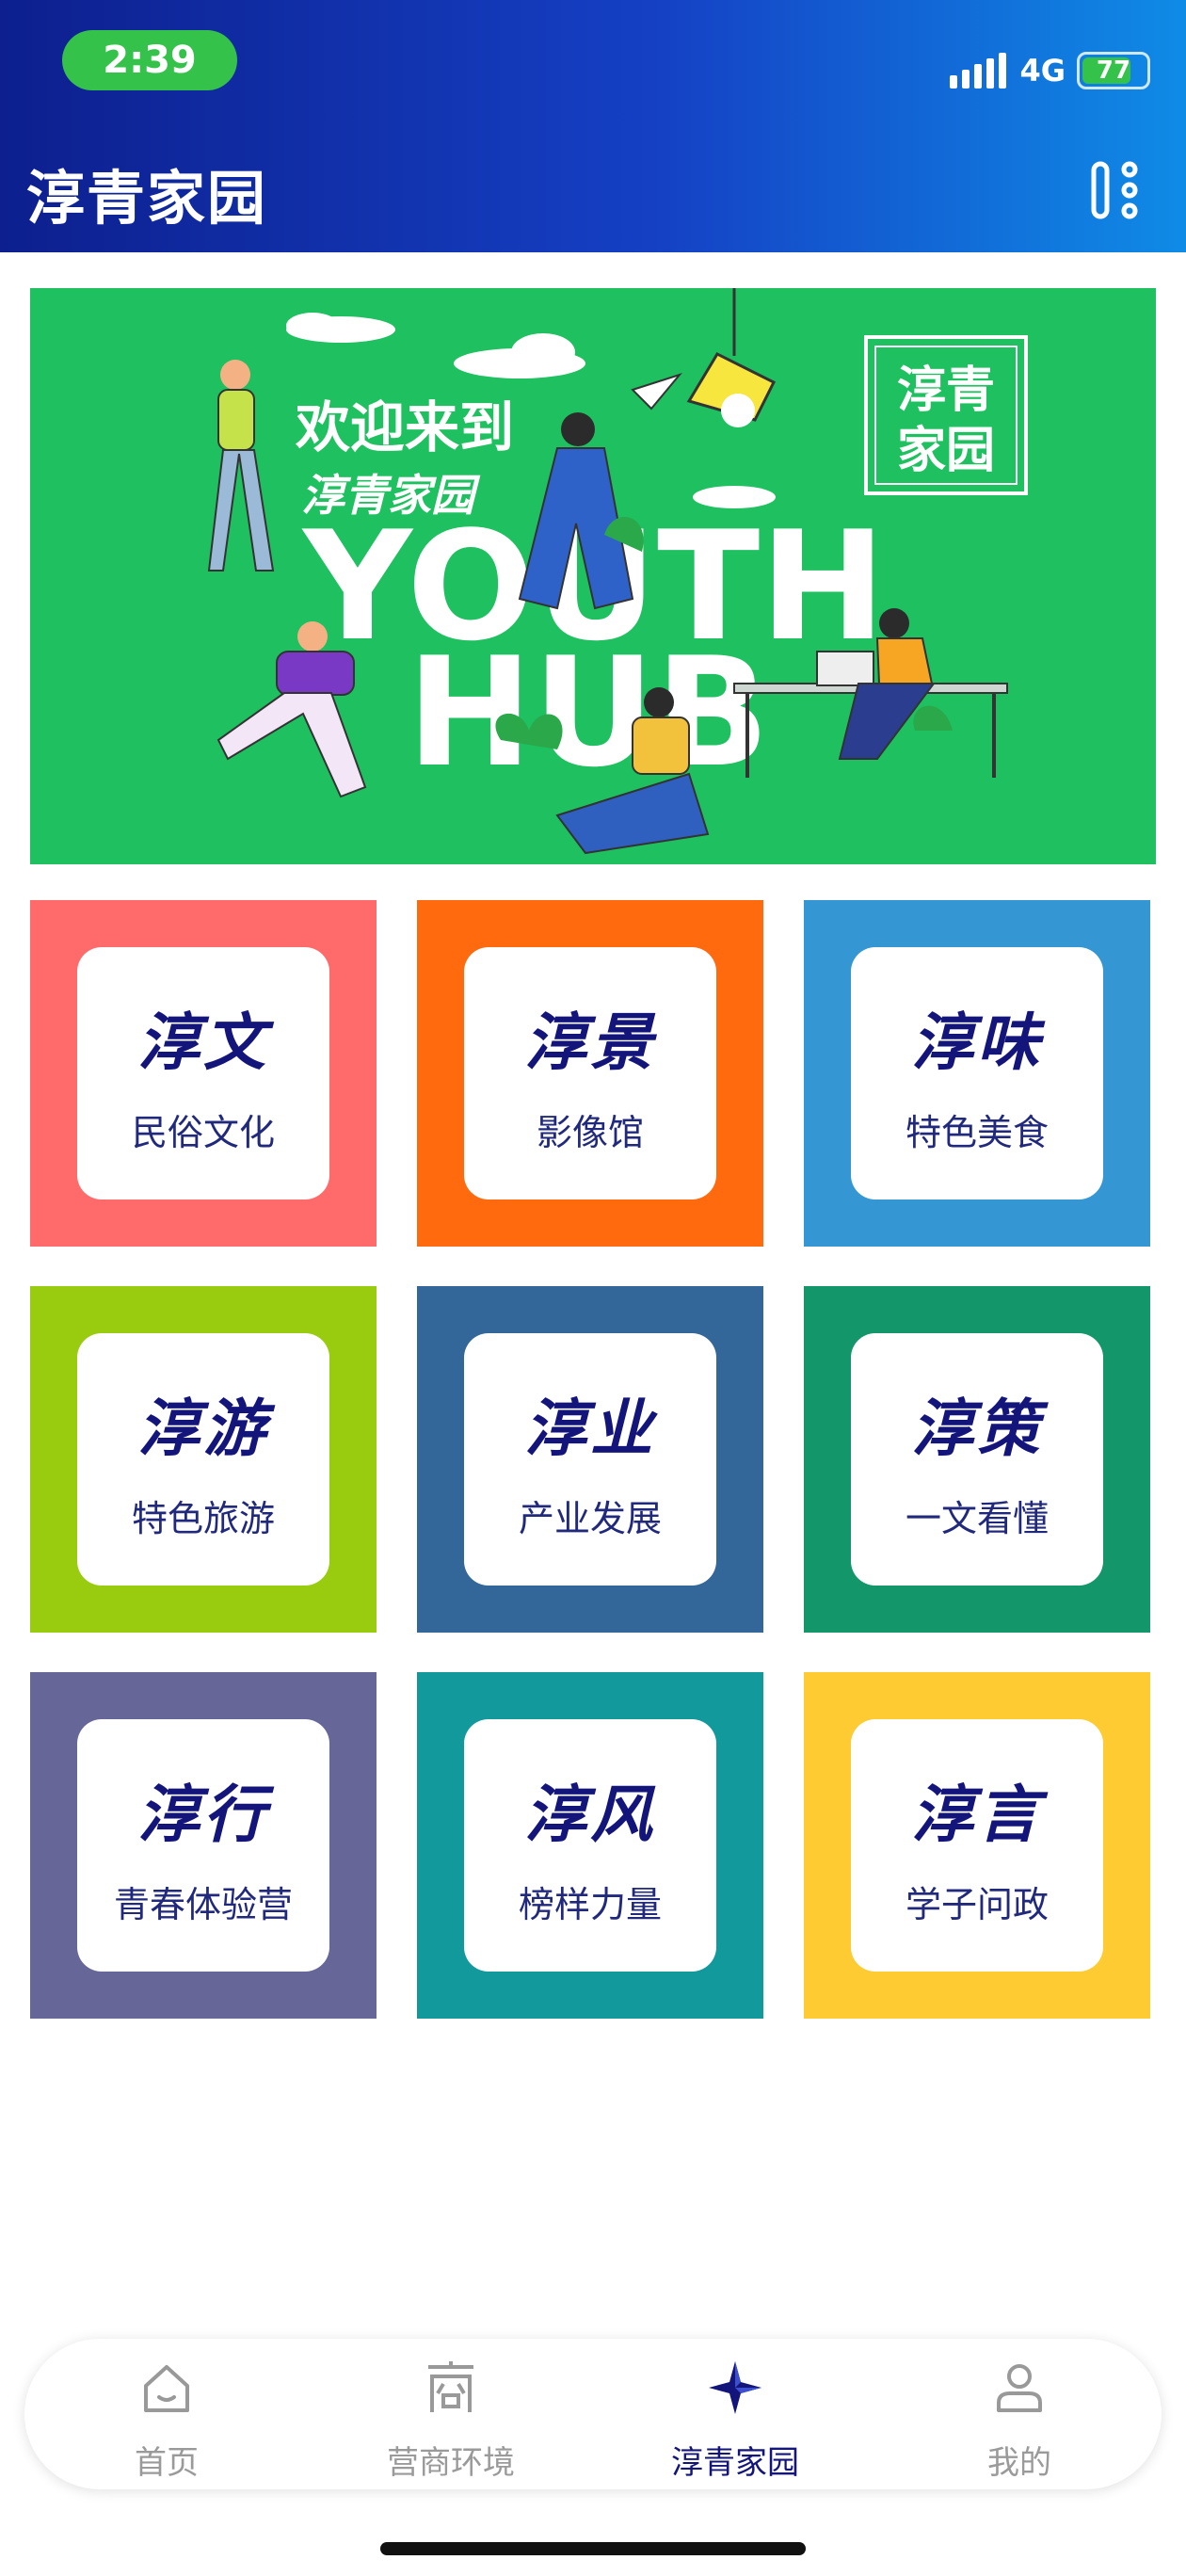 Image resolution: width=1186 pixels, height=2576 pixels. What do you see at coordinates (590, 1518) in the screenshot?
I see `tile-subtitle: 产业发展` at bounding box center [590, 1518].